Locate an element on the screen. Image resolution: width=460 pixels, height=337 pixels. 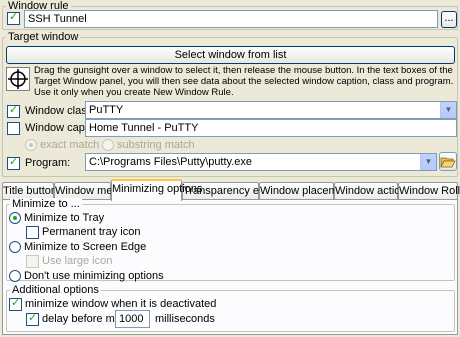
program-dropdown-icon: ▼ is located at coordinates (428, 162).